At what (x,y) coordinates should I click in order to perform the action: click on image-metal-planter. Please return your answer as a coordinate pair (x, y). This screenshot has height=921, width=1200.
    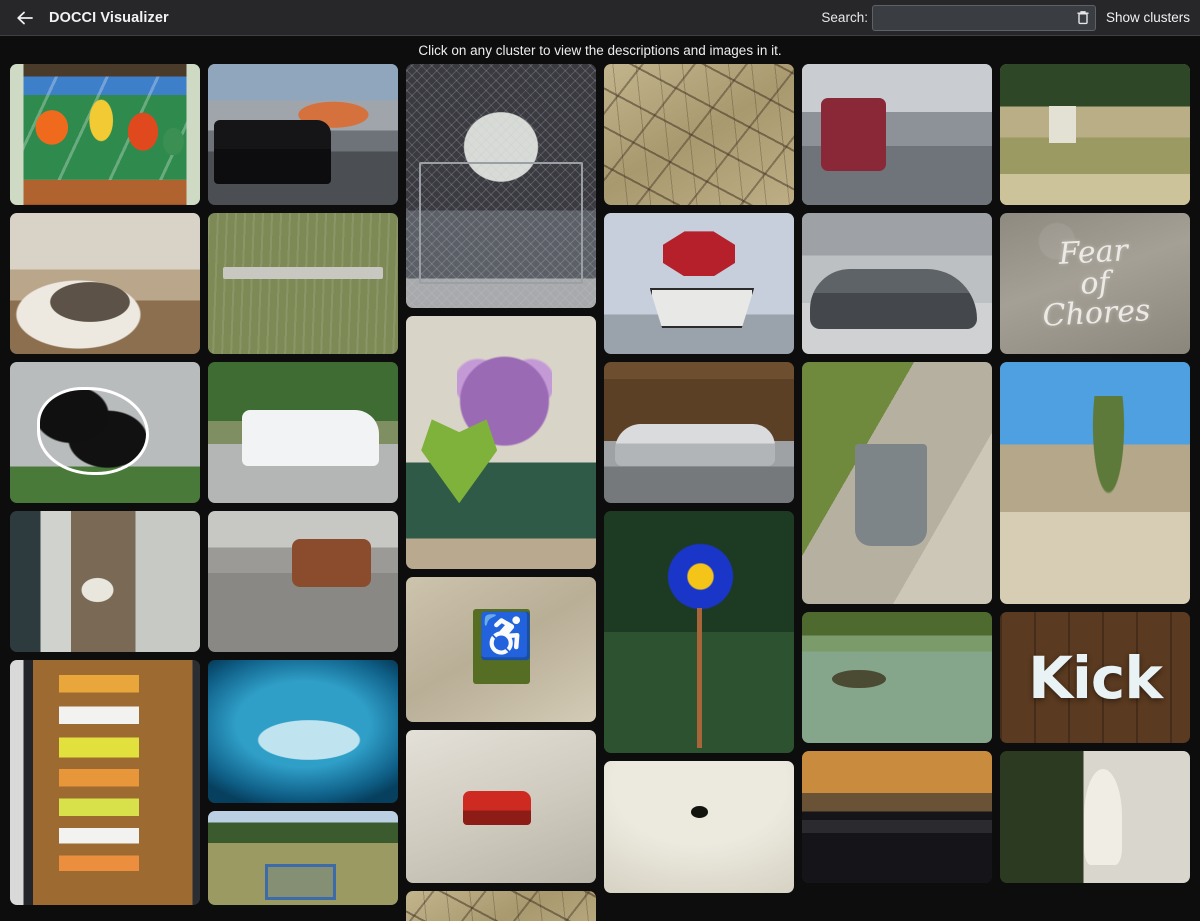
    Looking at the image, I should click on (897, 483).